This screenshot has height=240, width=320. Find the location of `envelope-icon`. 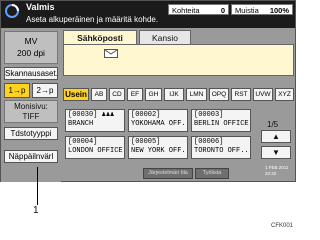

envelope-icon is located at coordinates (111, 53).